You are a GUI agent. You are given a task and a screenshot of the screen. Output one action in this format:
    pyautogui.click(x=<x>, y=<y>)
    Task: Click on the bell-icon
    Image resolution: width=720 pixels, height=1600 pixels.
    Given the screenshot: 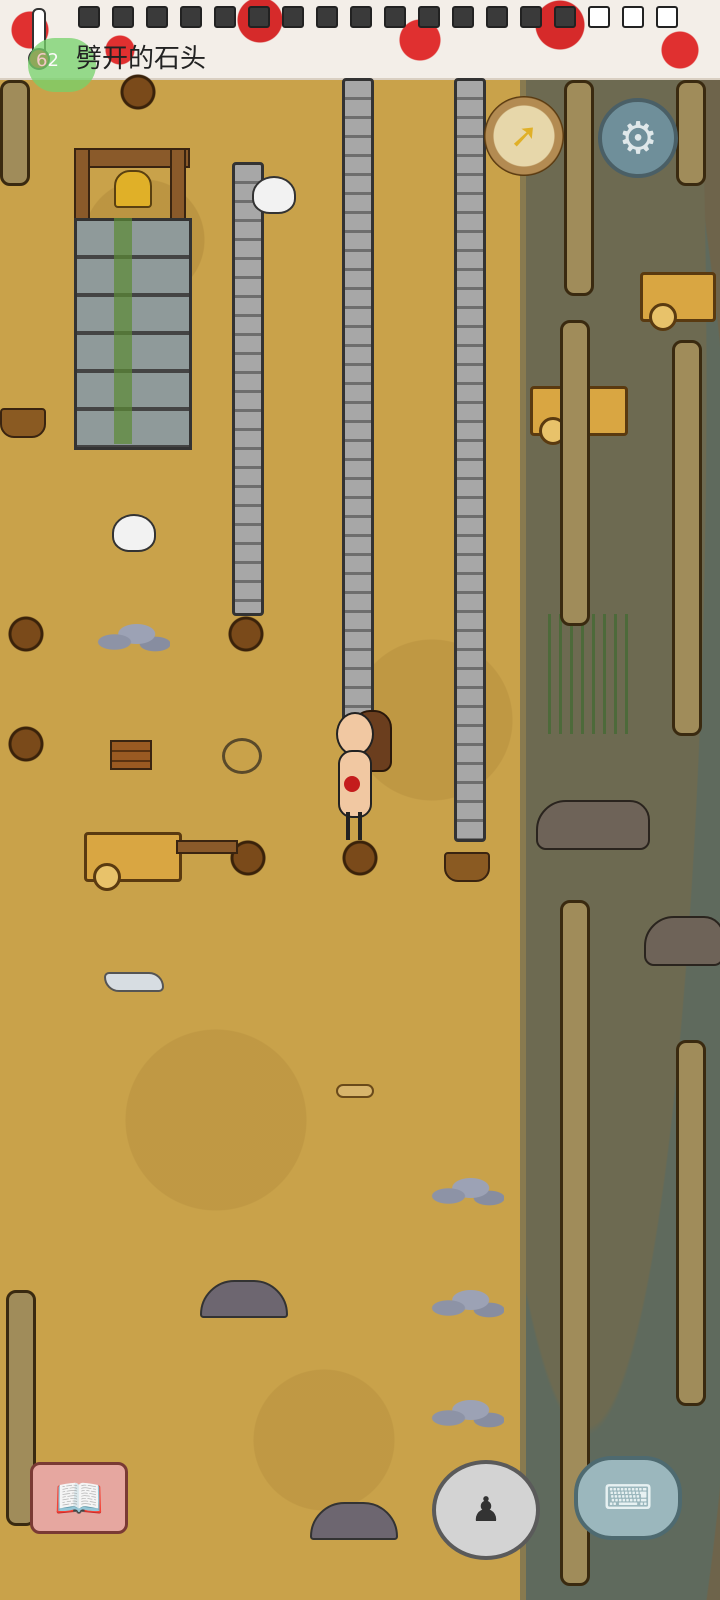 What is the action you would take?
    pyautogui.click(x=133, y=189)
    